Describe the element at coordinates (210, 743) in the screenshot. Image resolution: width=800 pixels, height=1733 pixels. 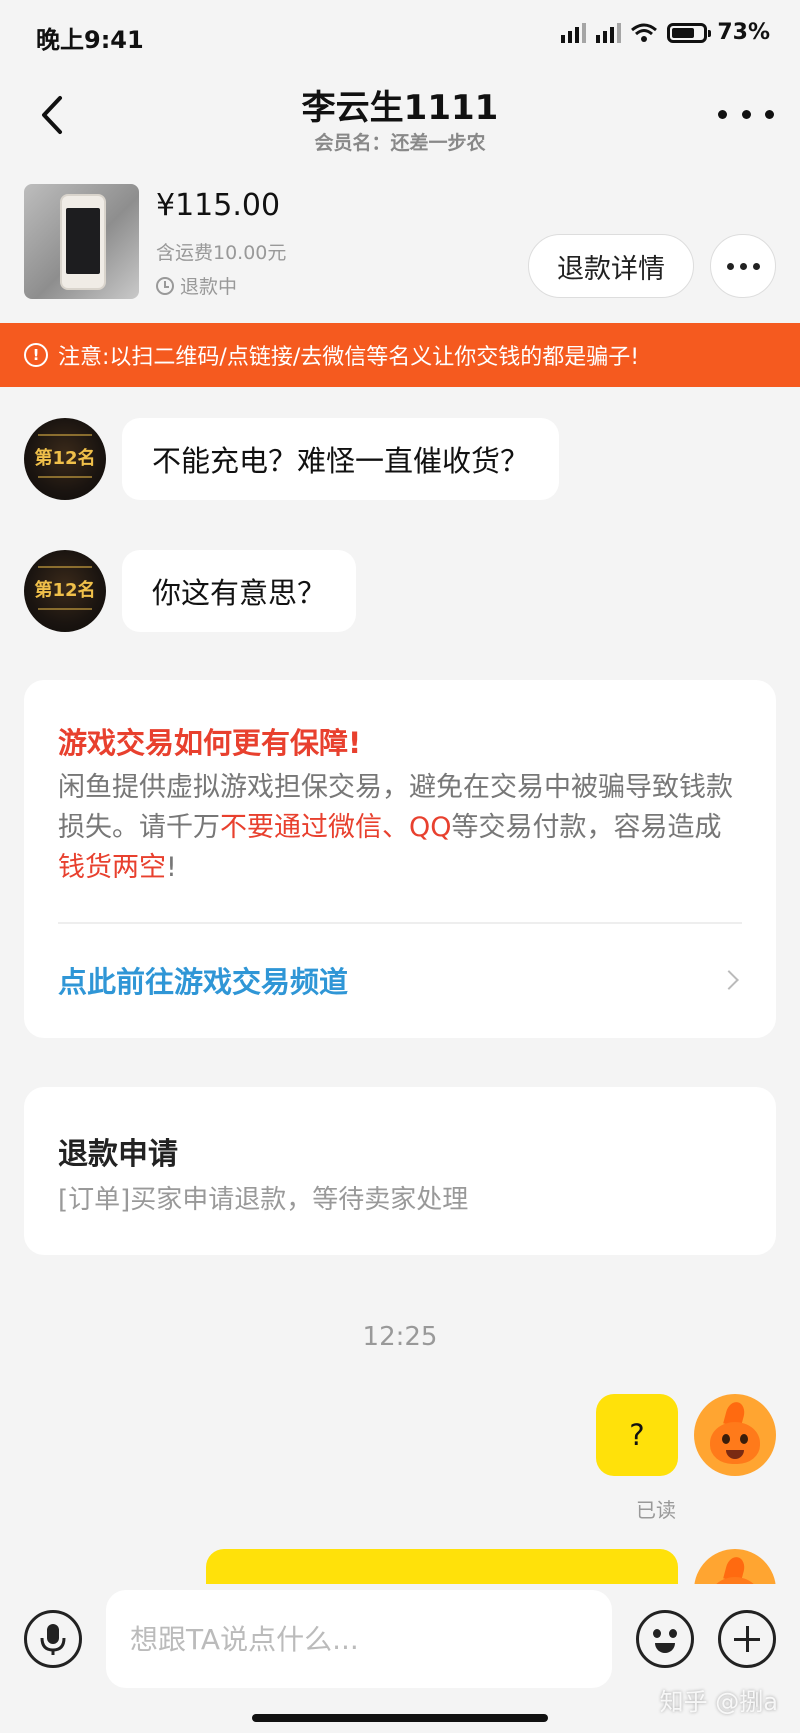
I see `guarantee-title: 游戏交易如何更有保障!` at that location.